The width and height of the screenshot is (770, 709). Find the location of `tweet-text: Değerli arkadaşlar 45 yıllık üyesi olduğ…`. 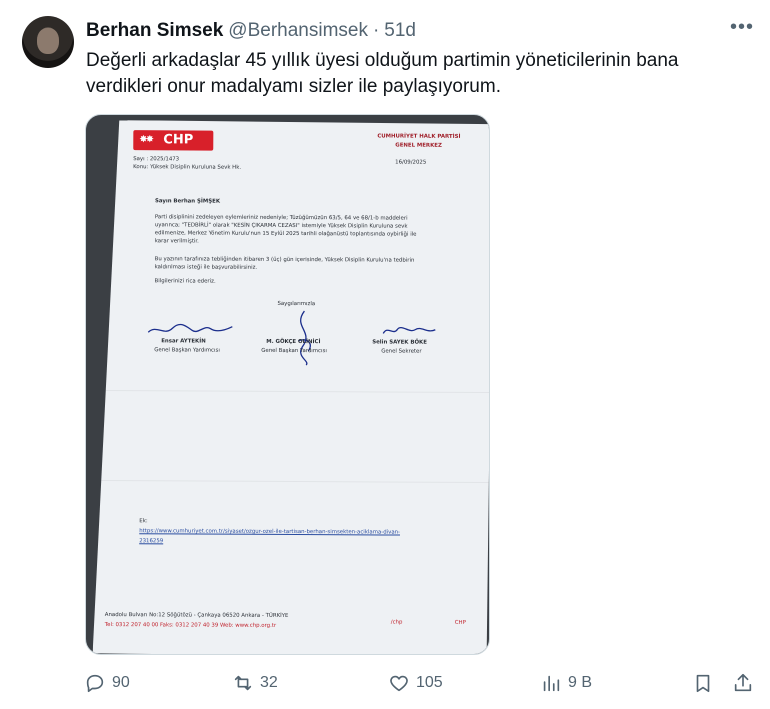

tweet-text: Değerli arkadaşlar 45 yıllık üyesi olduğ… is located at coordinates (382, 73).